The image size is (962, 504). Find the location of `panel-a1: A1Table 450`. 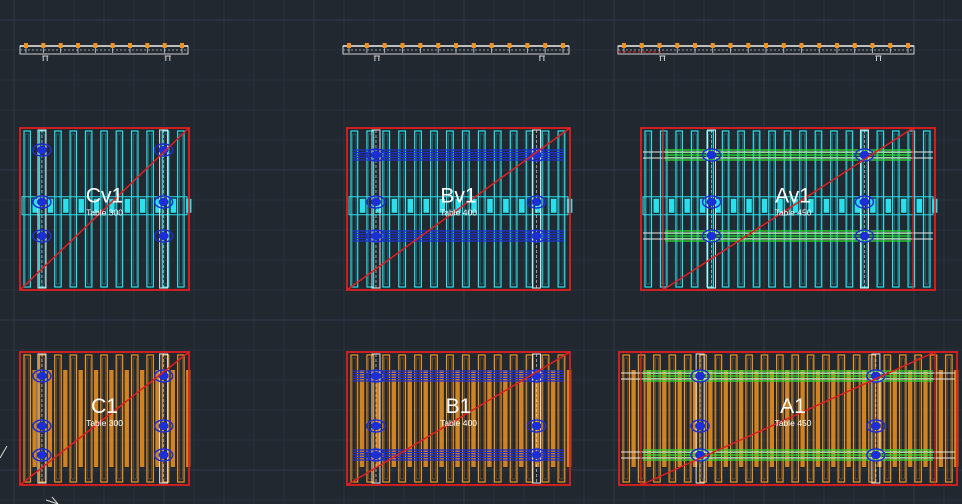

panel-a1: A1Table 450 is located at coordinates (788, 418).